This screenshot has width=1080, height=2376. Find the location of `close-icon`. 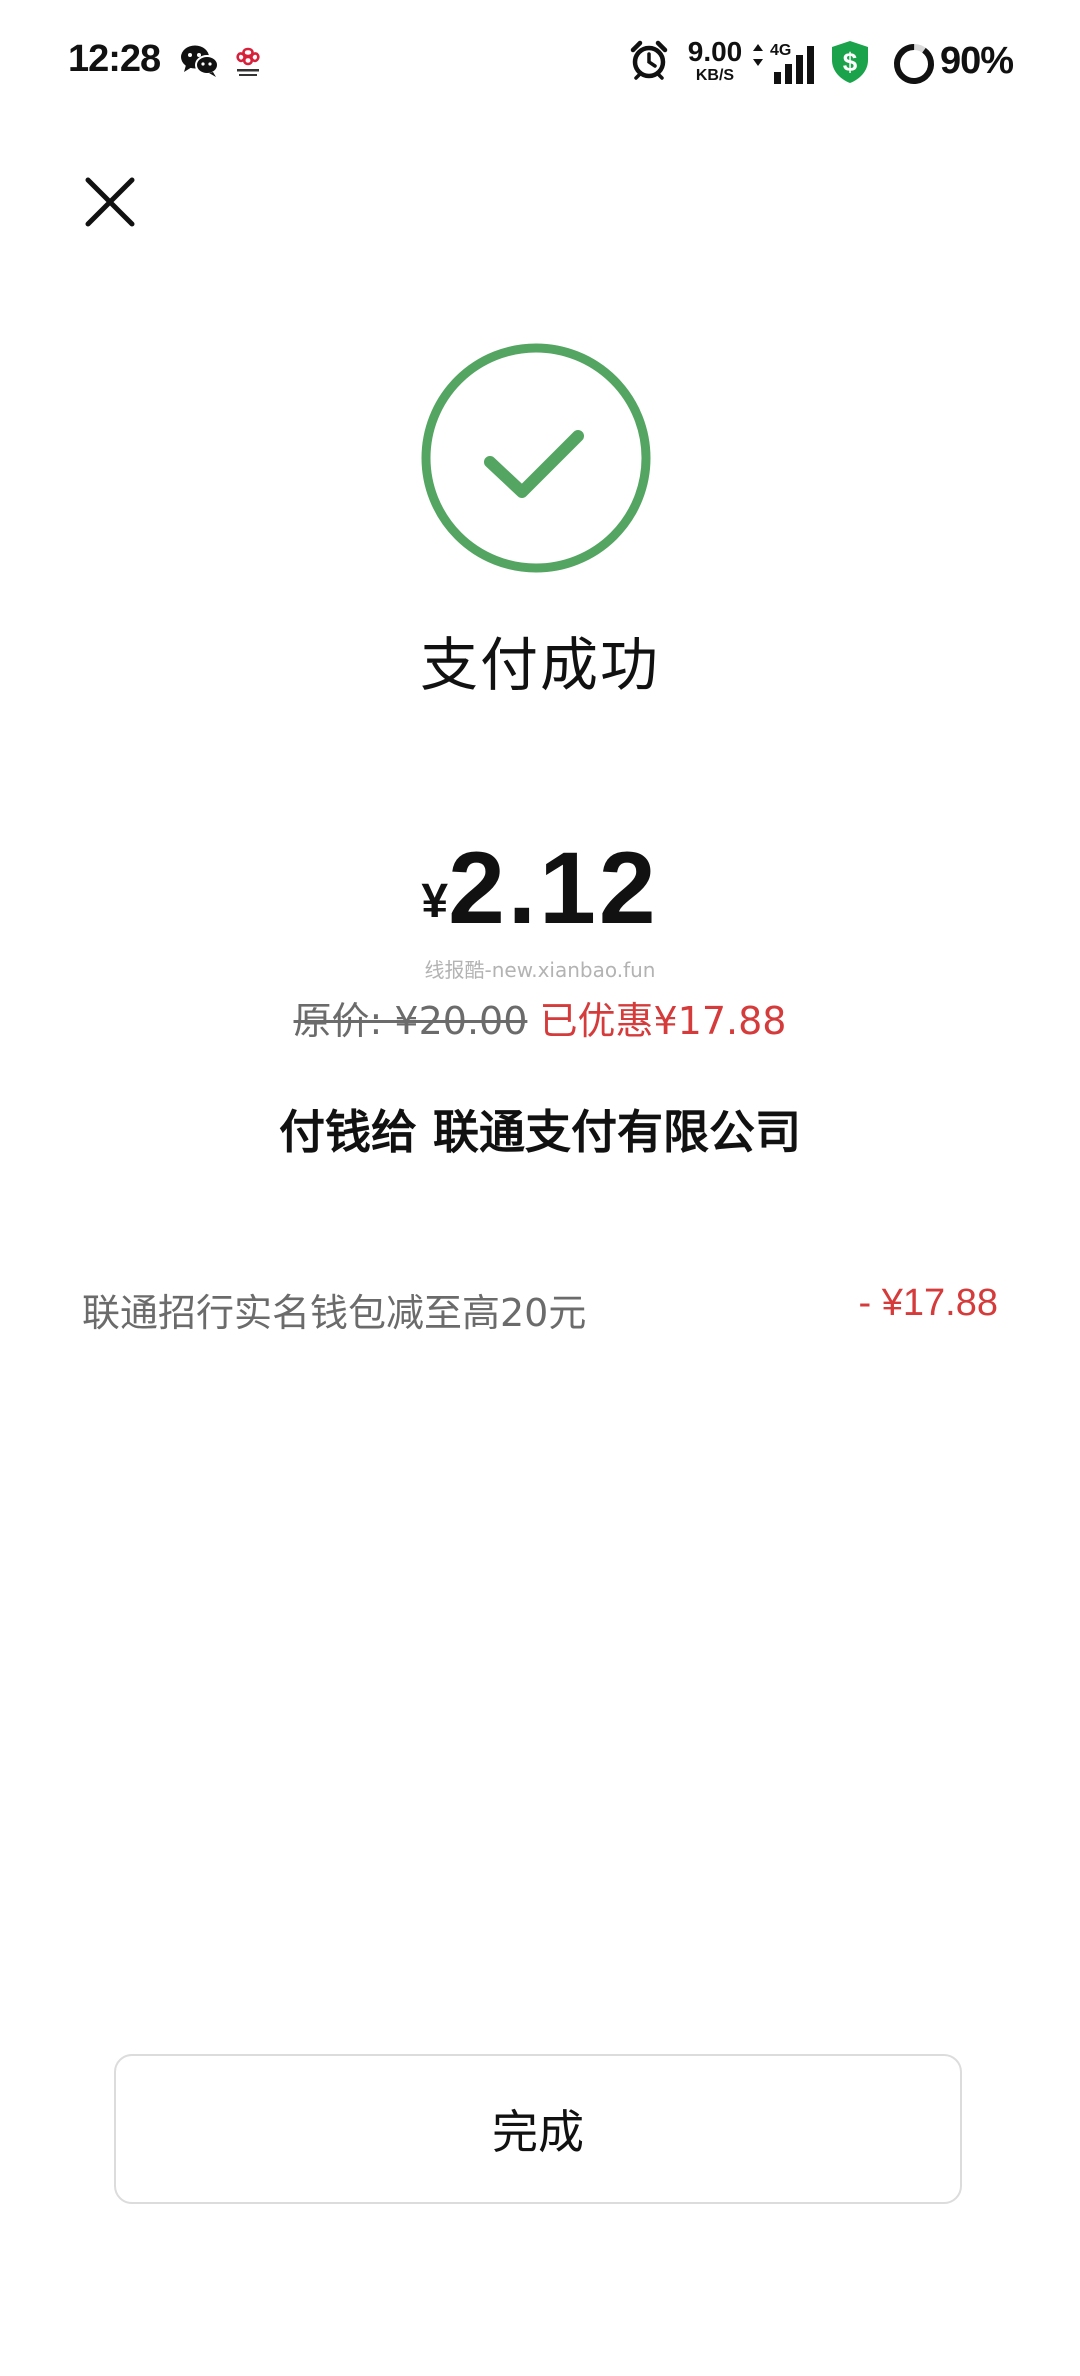

close-icon is located at coordinates (110, 202).